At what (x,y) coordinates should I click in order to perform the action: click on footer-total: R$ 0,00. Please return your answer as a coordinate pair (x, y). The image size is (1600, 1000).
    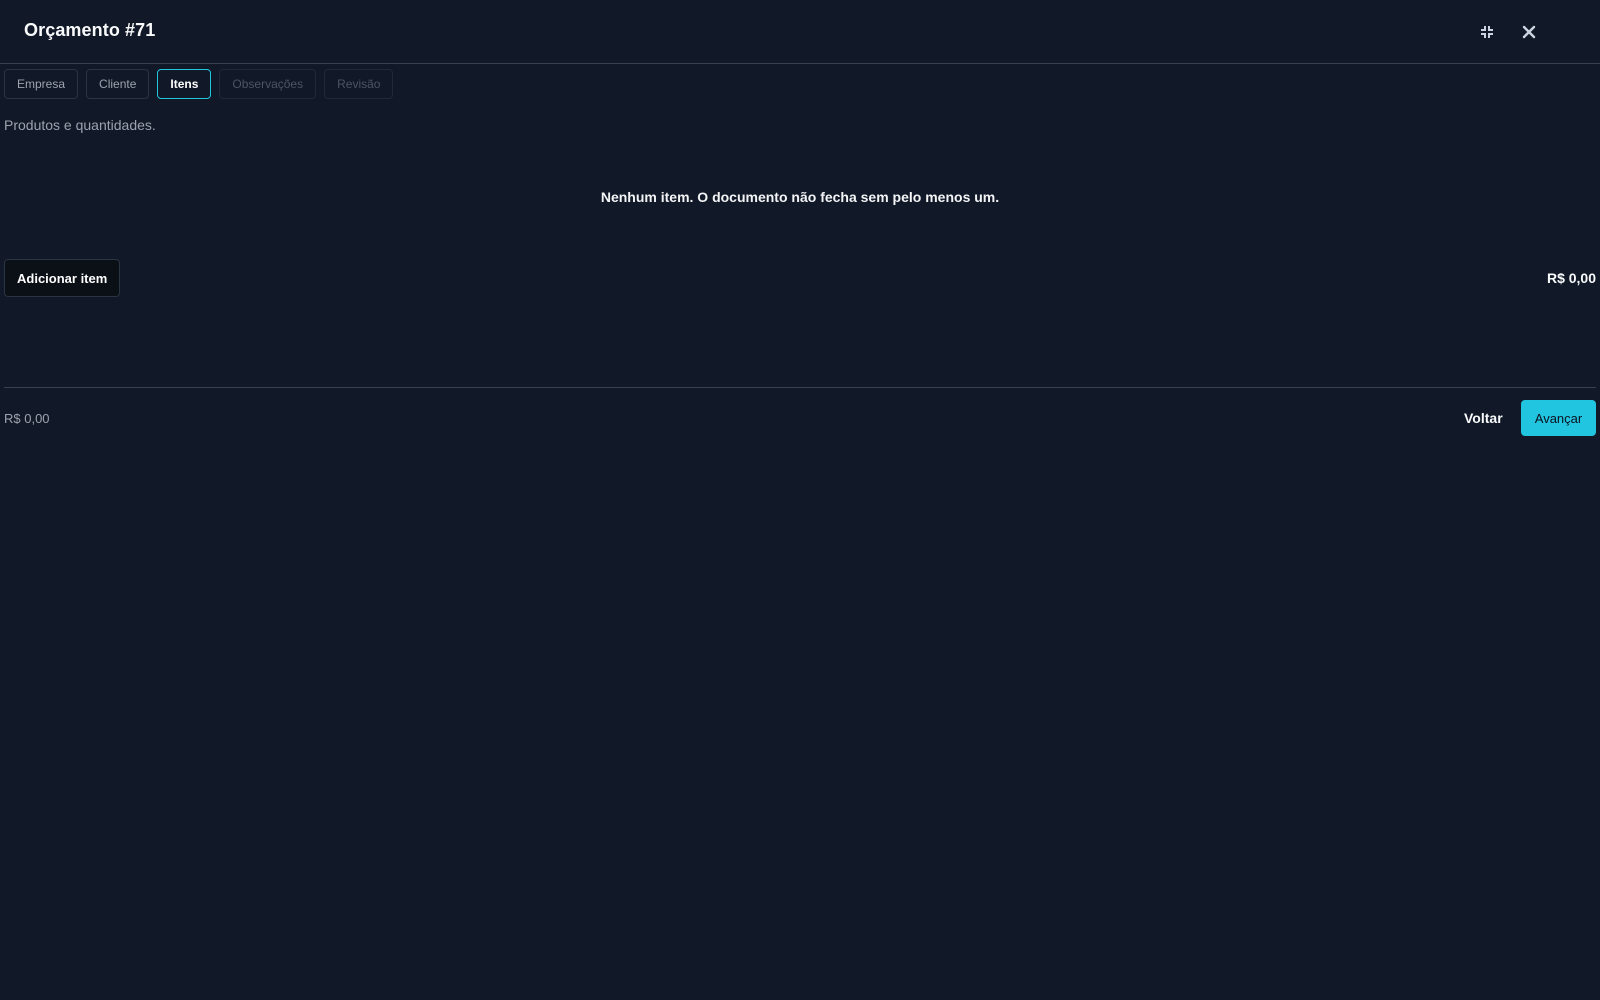
    Looking at the image, I should click on (27, 418).